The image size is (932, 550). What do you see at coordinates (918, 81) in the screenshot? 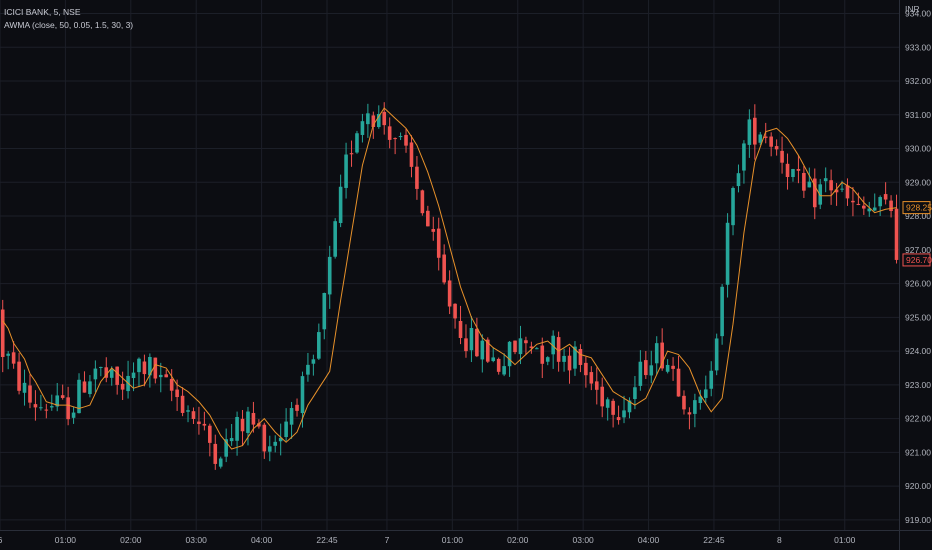
I see `y-tick-label: 932.00` at bounding box center [918, 81].